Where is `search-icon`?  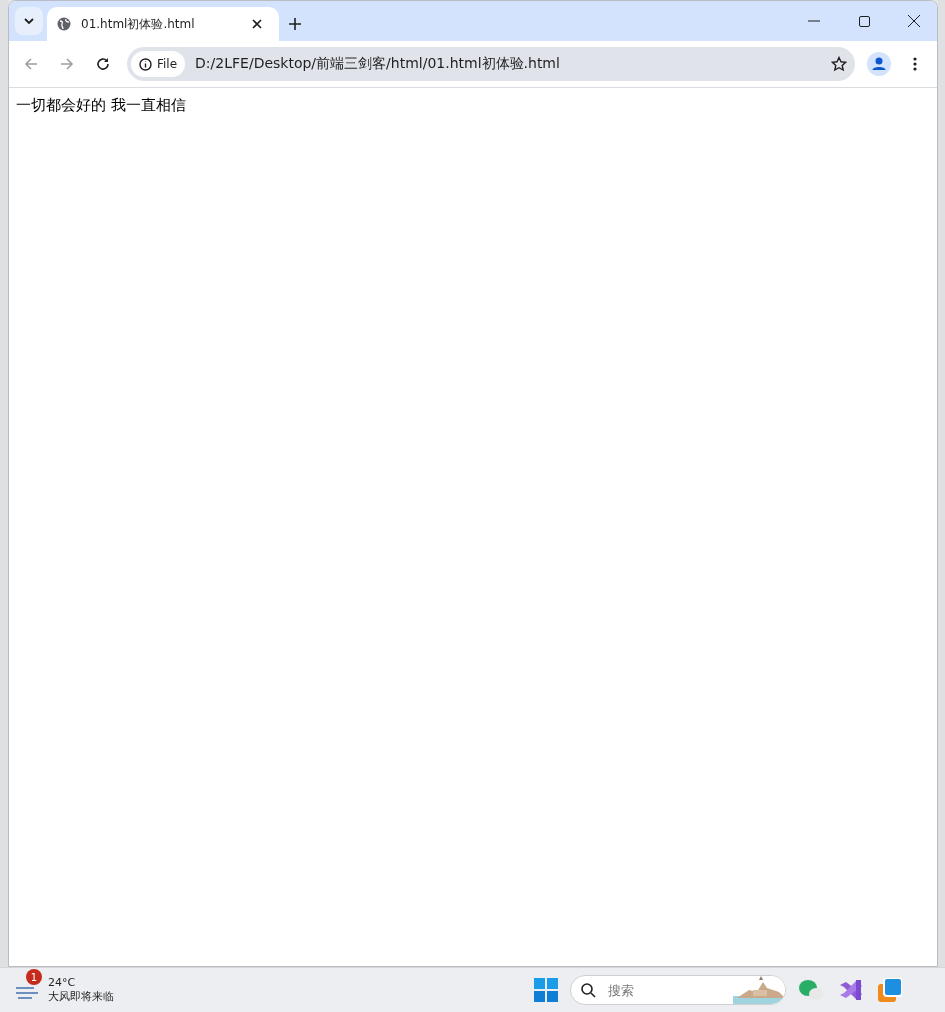
search-icon is located at coordinates (588, 990).